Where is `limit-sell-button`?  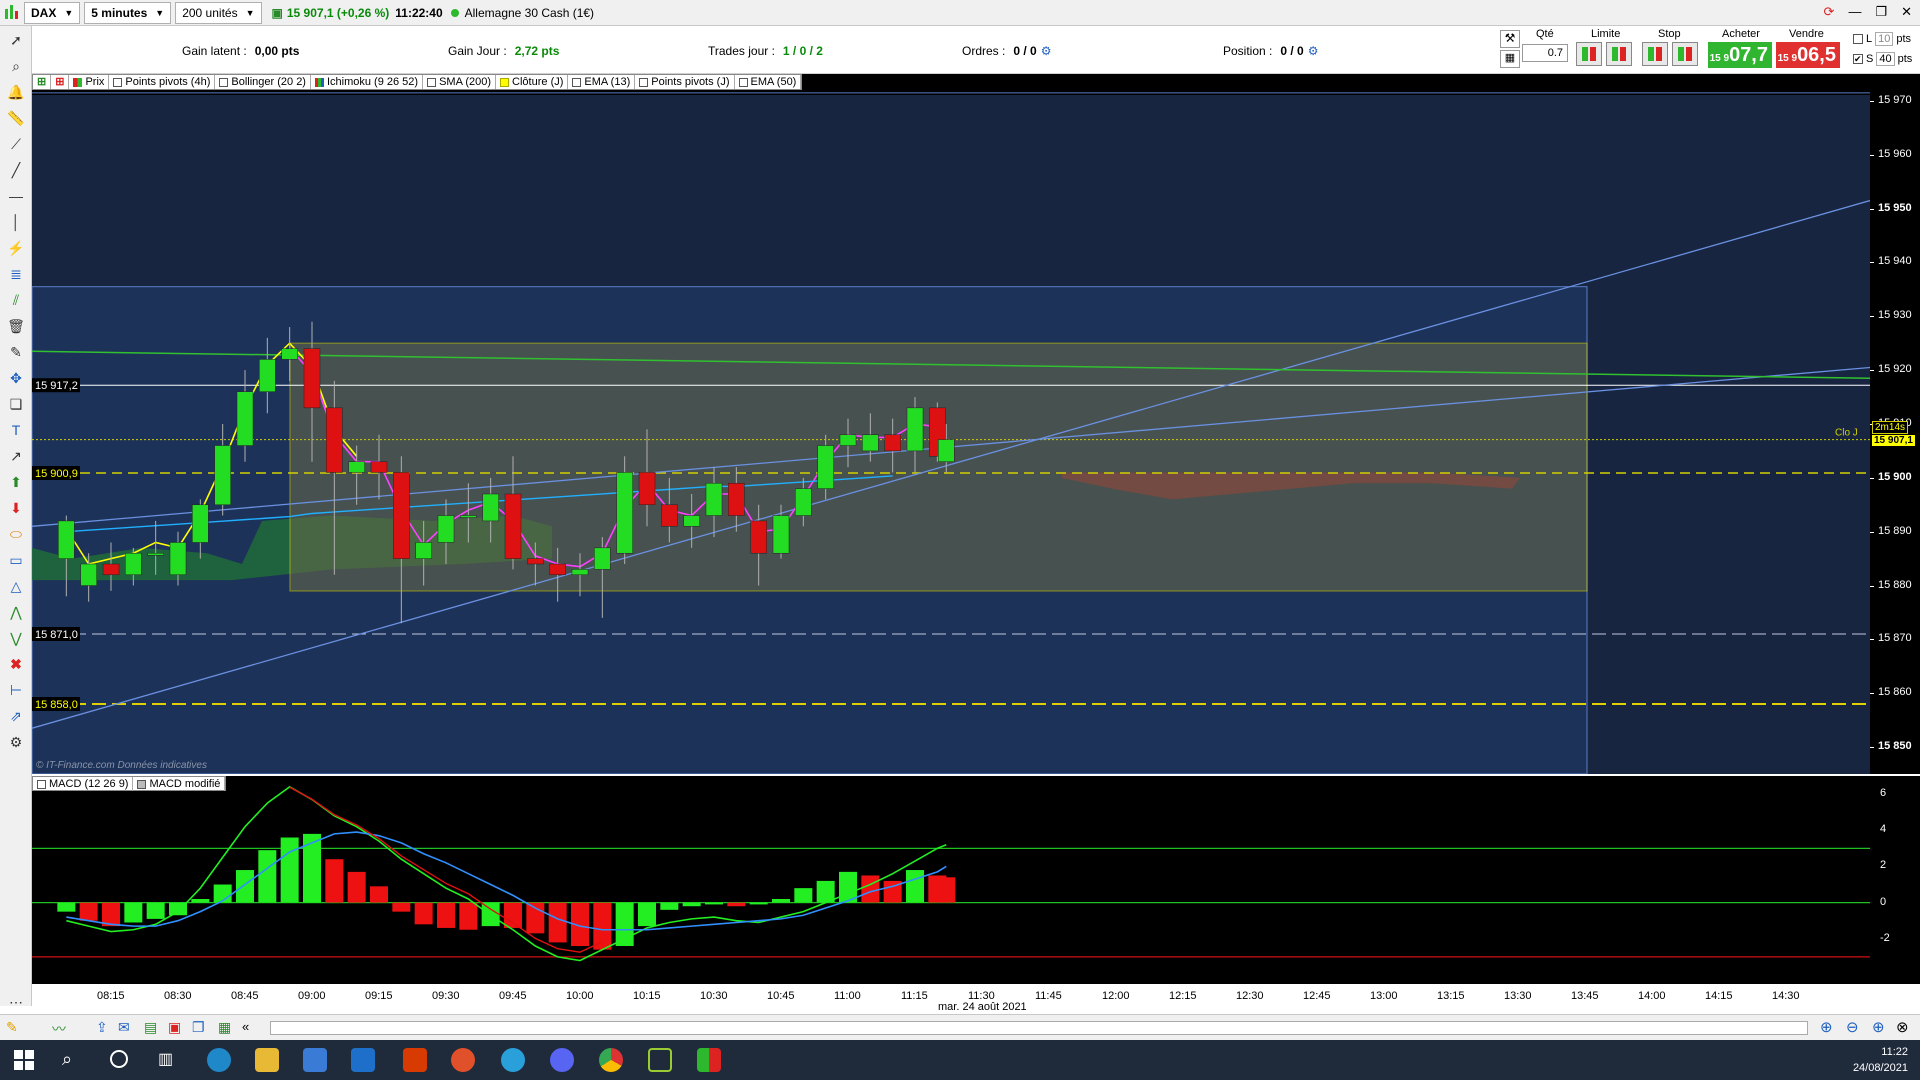
limit-sell-button is located at coordinates (1619, 54).